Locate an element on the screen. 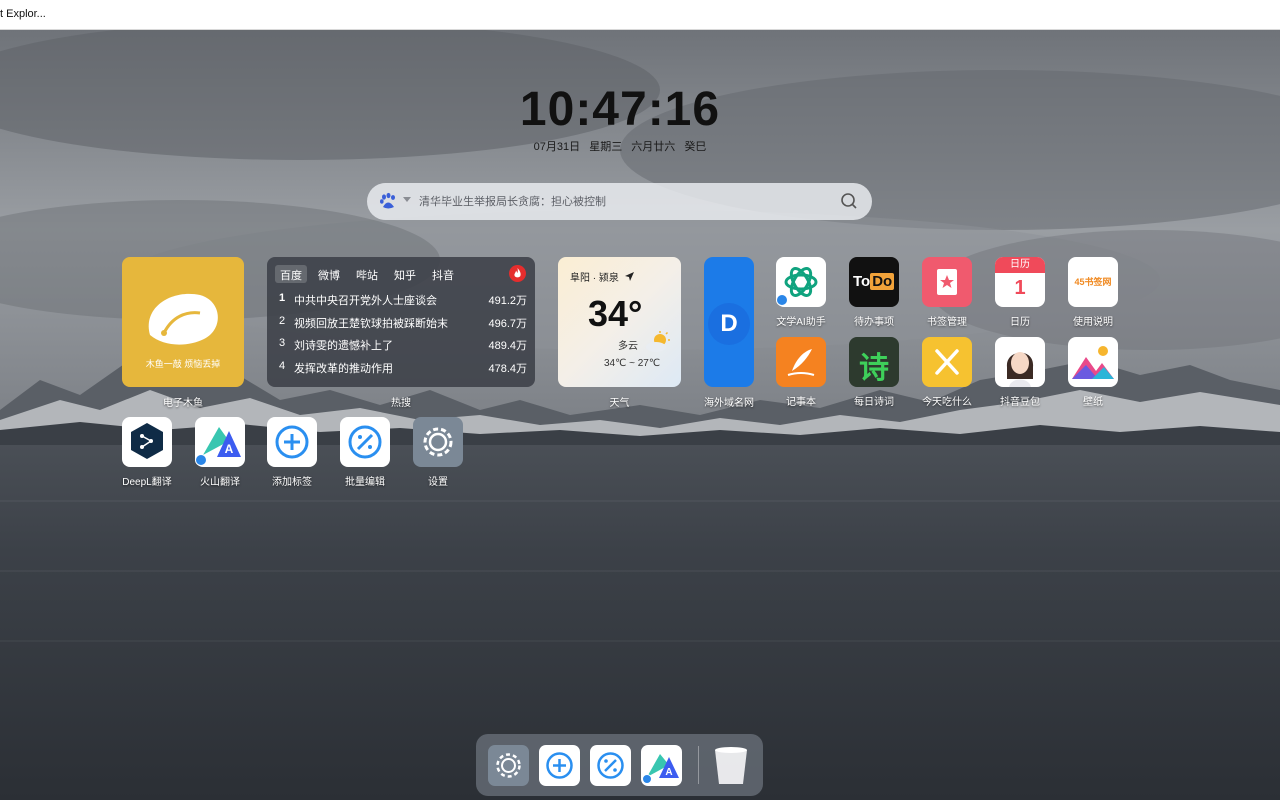 The width and height of the screenshot is (1280, 800). hot-item: 3 刘诗雯的遗憾补上了 489.4万 is located at coordinates (403, 345).